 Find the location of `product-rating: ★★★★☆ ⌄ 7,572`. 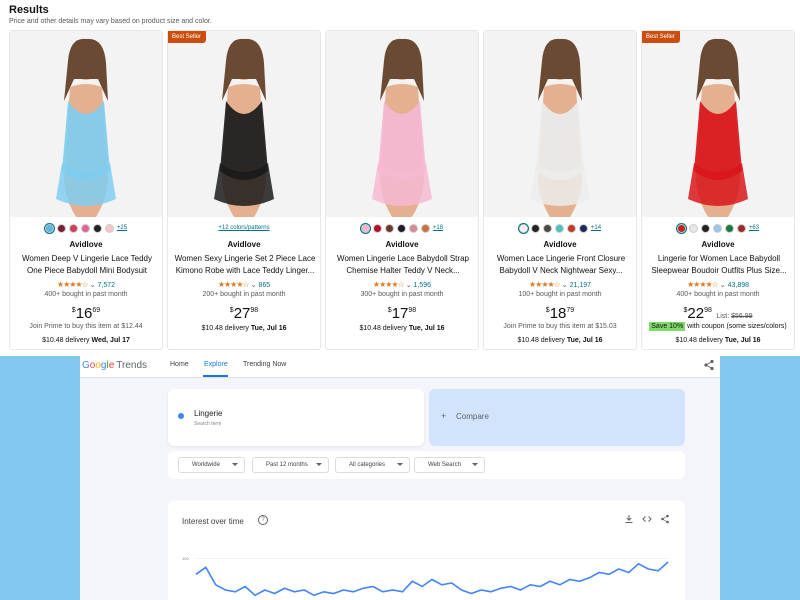

product-rating: ★★★★☆ ⌄ 7,572 is located at coordinates (86, 284).